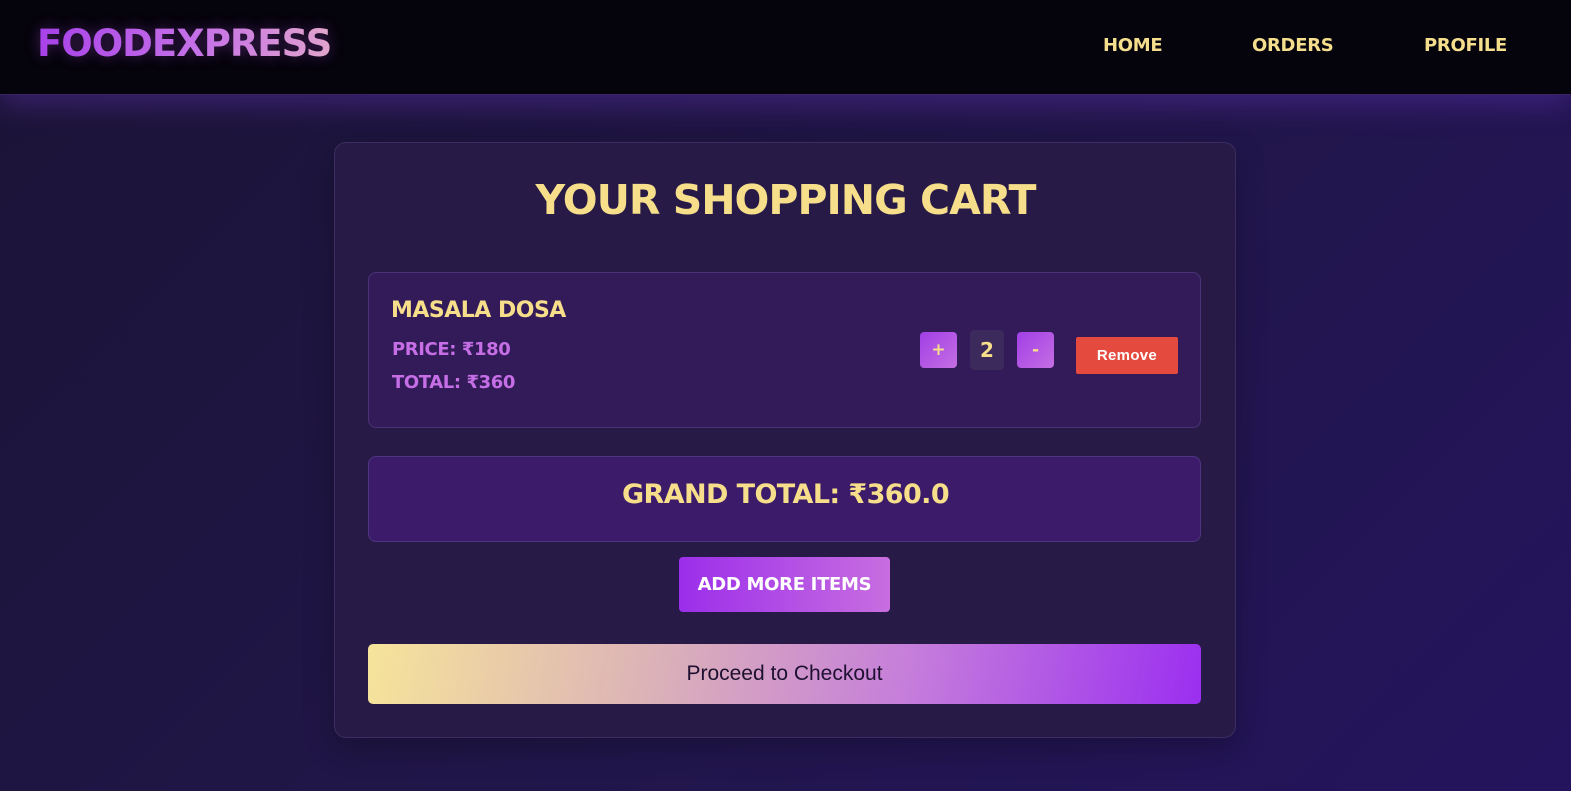 This screenshot has height=791, width=1571. What do you see at coordinates (478, 310) in the screenshot?
I see `cart-item-name: MASALA DOSA` at bounding box center [478, 310].